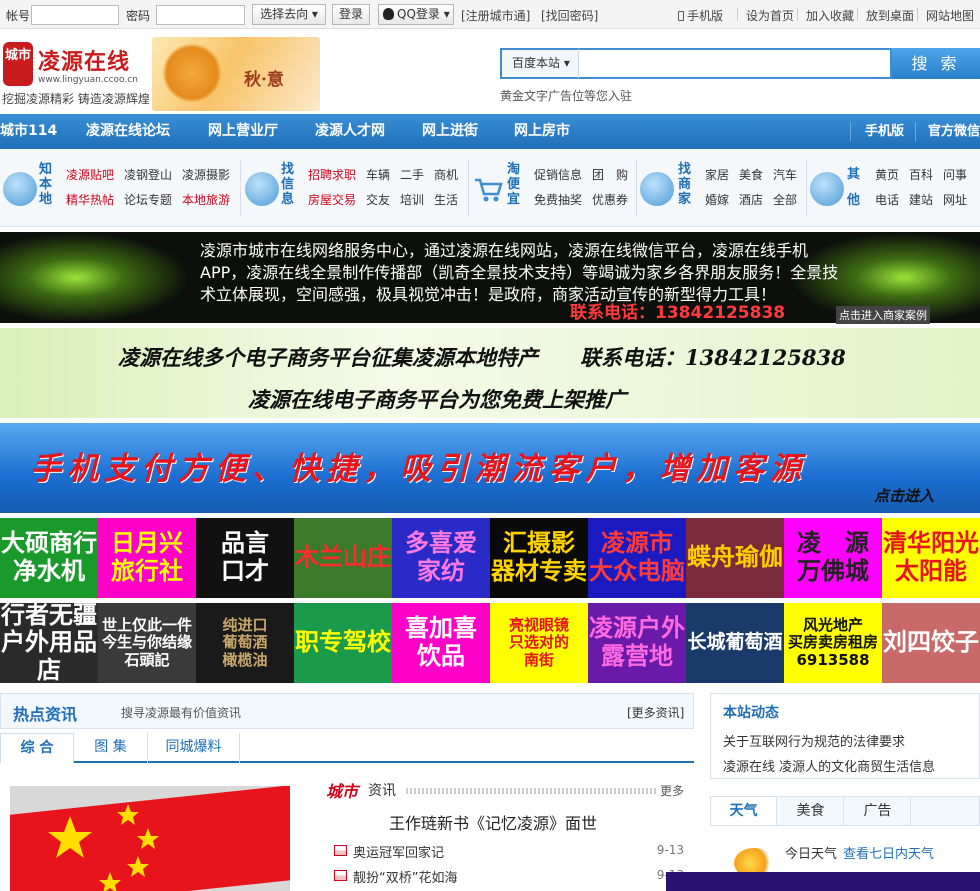 Image resolution: width=980 pixels, height=891 pixels. I want to click on cat-link: 汽车, so click(785, 174).